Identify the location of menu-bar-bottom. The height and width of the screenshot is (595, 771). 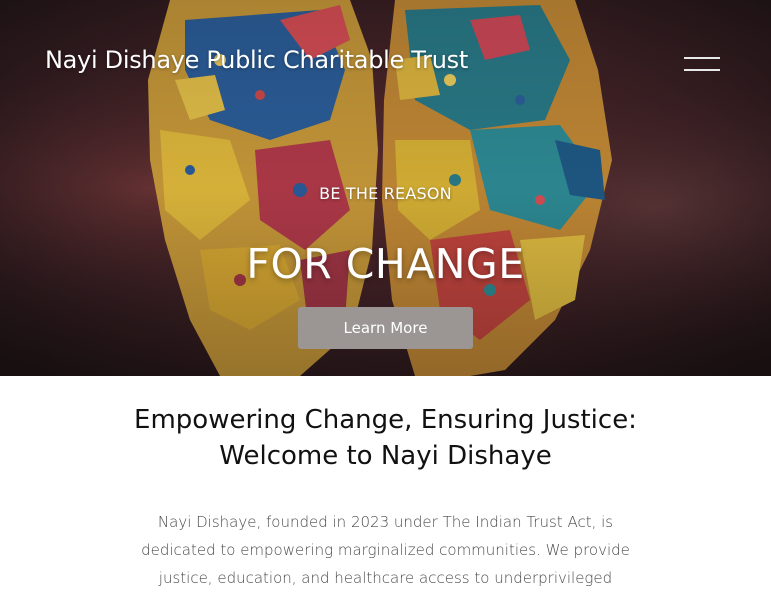
(702, 70).